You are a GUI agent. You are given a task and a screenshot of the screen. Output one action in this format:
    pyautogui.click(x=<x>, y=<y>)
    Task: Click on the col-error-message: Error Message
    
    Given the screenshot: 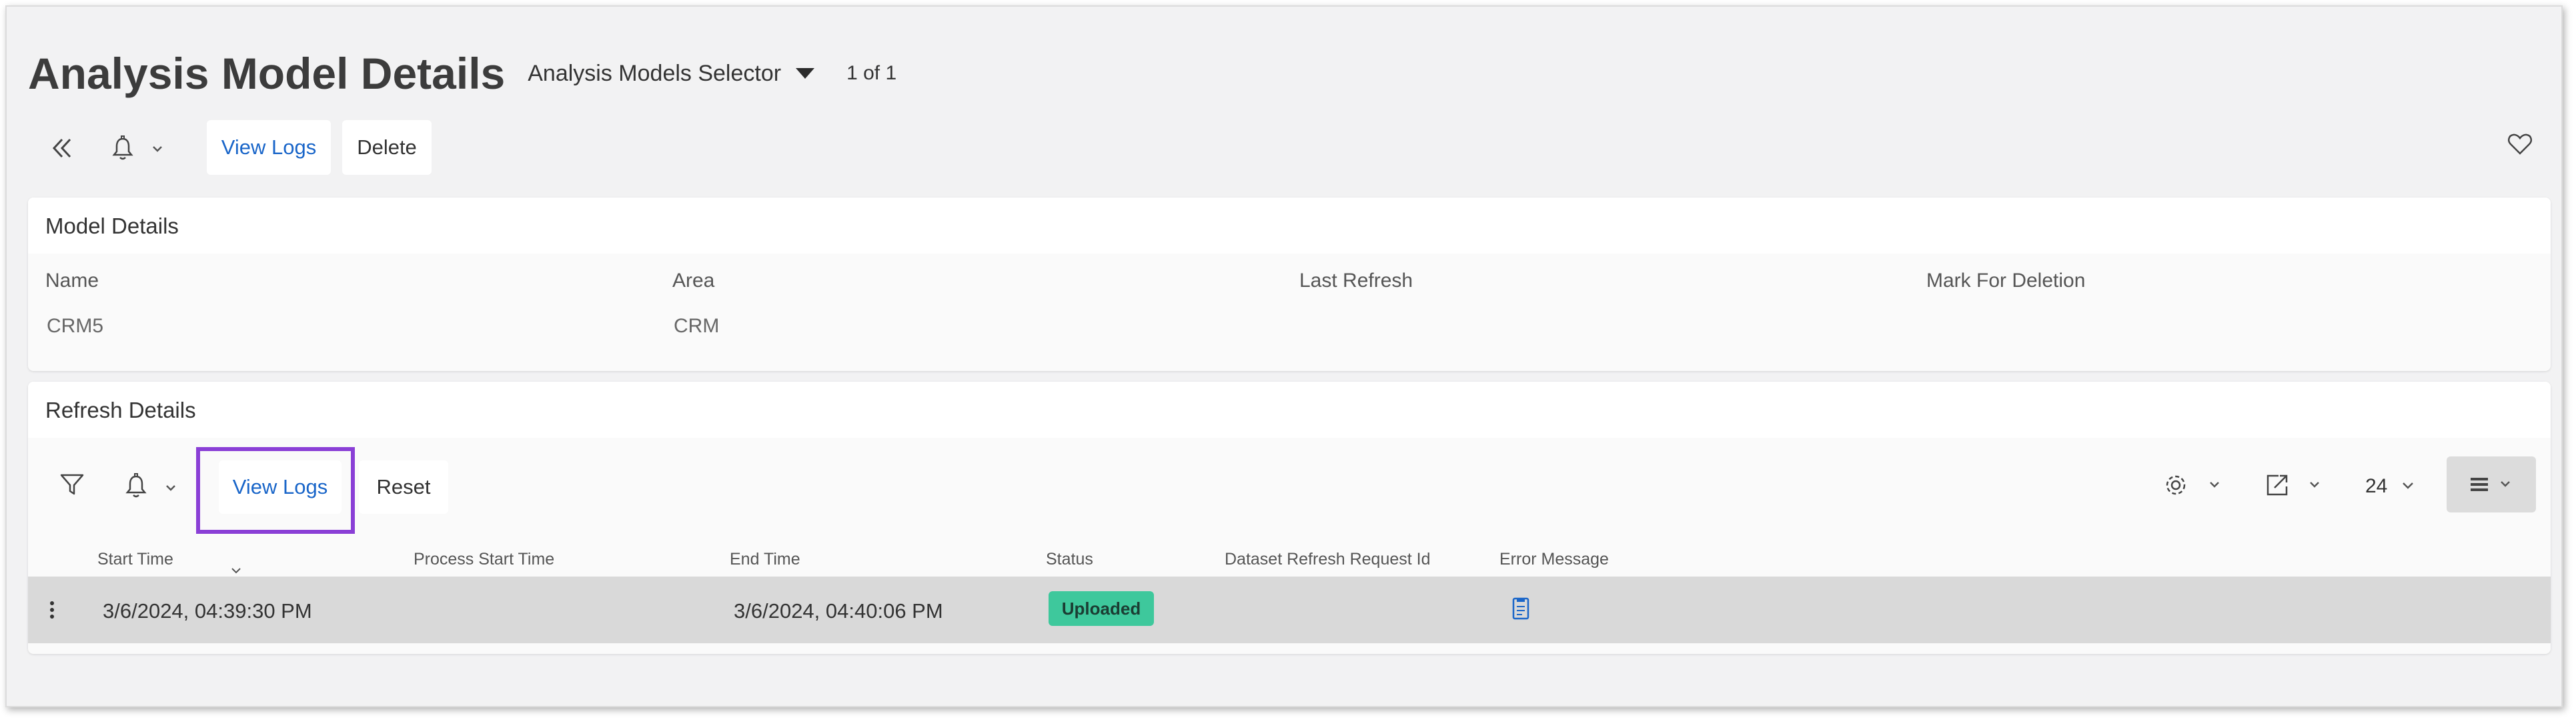 What is the action you would take?
    pyautogui.click(x=1554, y=559)
    